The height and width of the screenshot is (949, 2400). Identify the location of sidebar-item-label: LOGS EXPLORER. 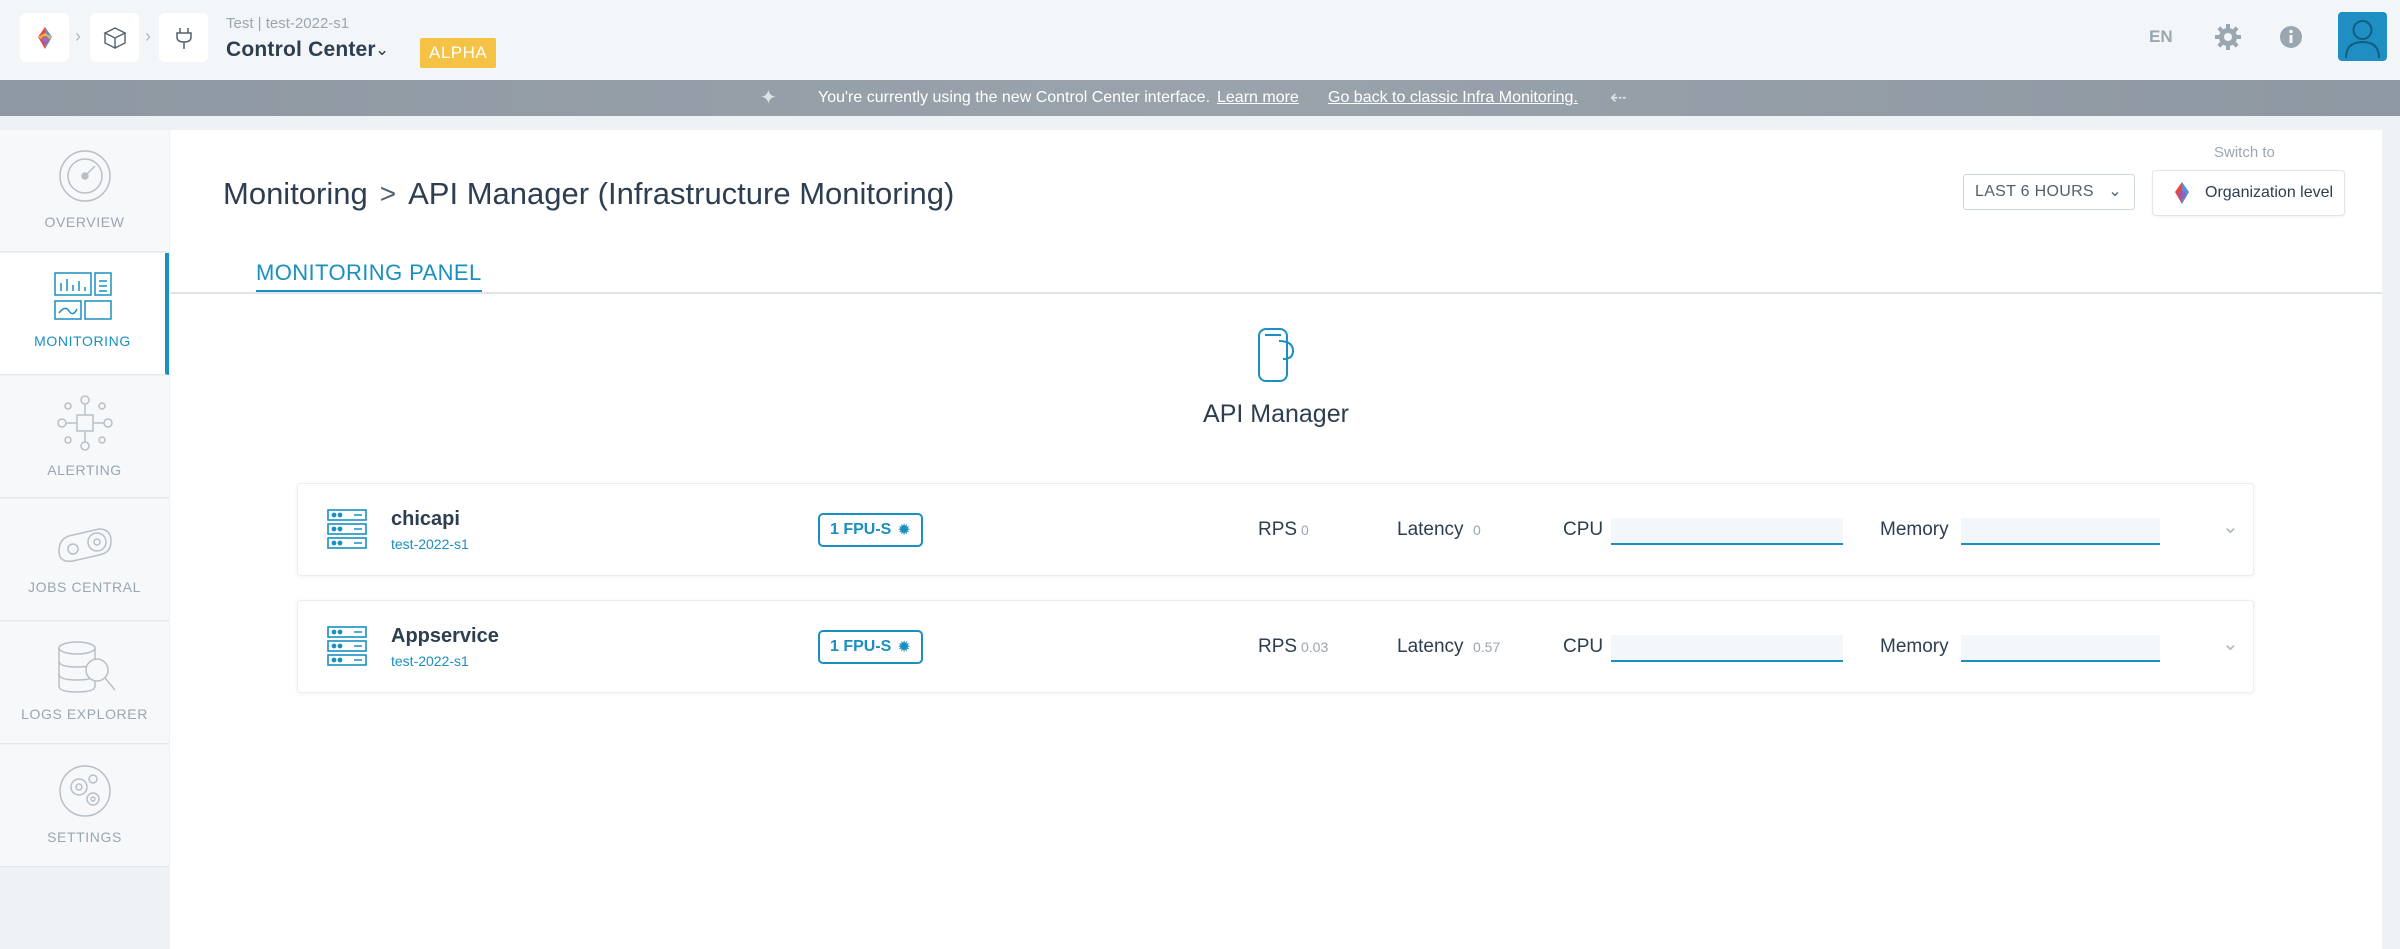
(84, 714).